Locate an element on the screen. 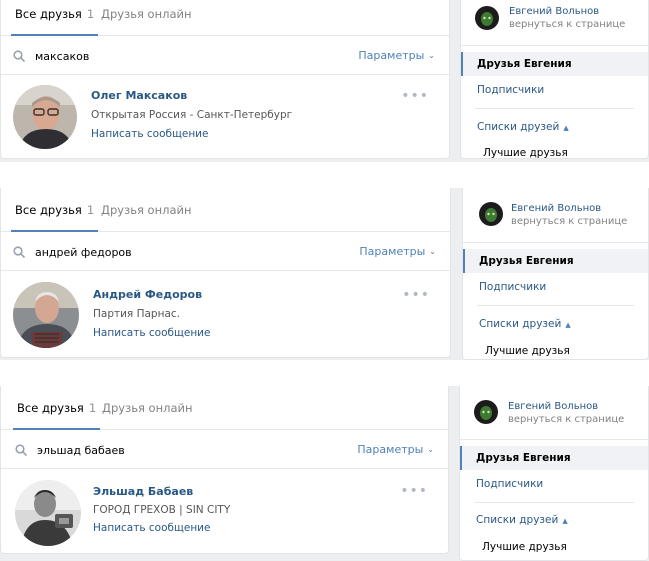 This screenshot has width=649, height=561. friend-name-link: Олег Максаков is located at coordinates (139, 95).